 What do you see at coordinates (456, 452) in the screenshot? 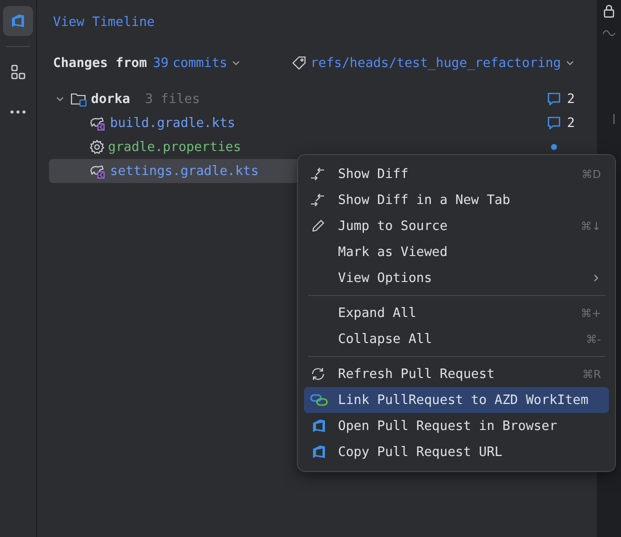
I see `menu-item: Copy Pull Request URL` at bounding box center [456, 452].